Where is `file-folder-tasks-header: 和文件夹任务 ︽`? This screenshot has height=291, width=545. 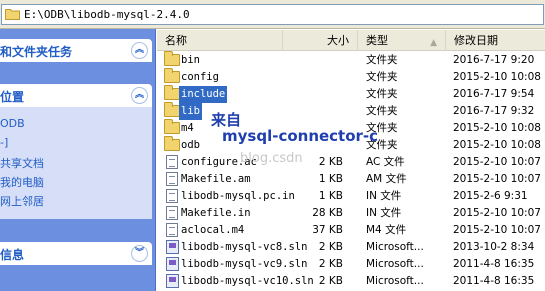
file-folder-tasks-header: 和文件夹任务 ︽ is located at coordinates (76, 50).